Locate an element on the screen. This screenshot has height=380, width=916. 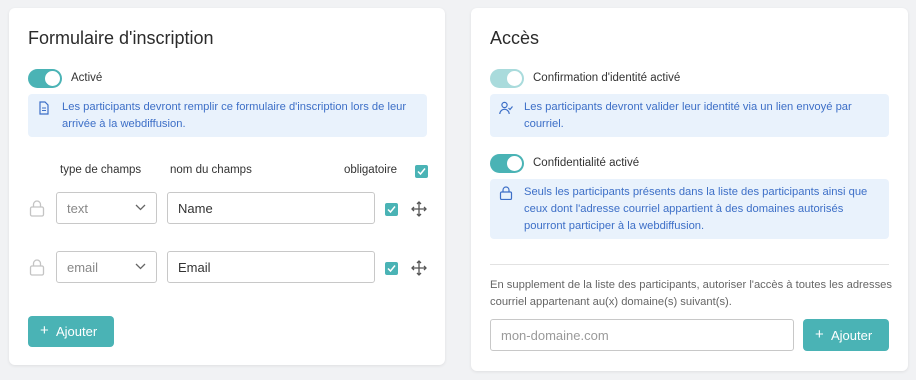
add-domain-button-label: Ajouter is located at coordinates (852, 335).